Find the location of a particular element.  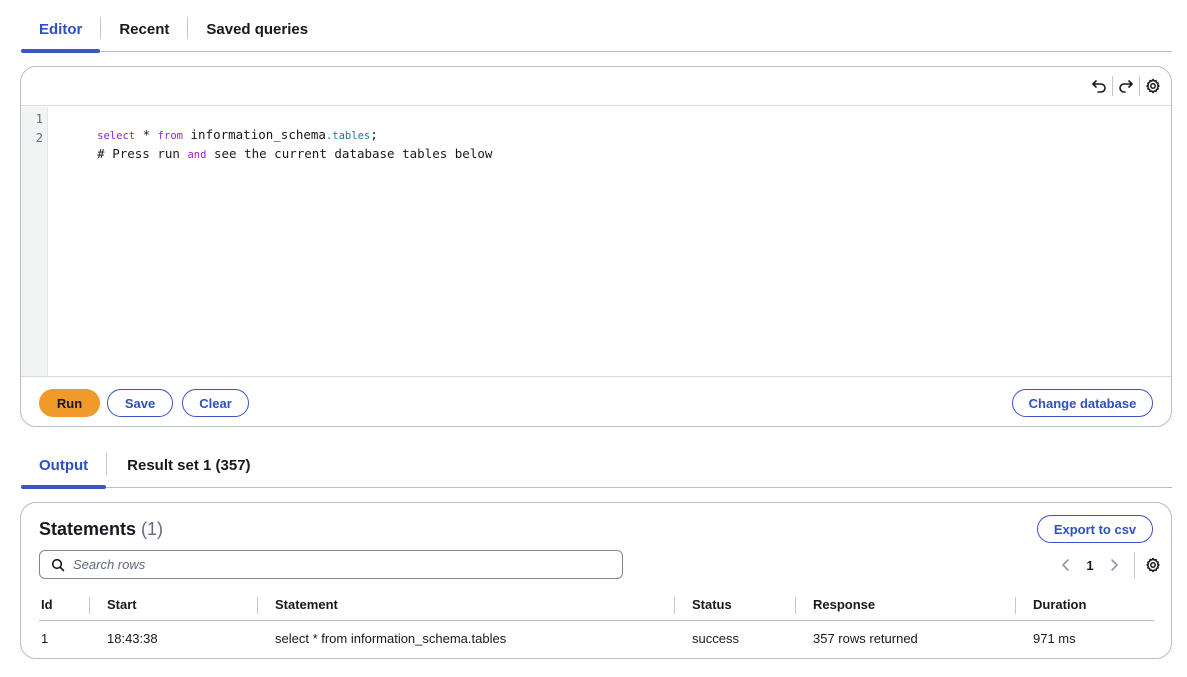

tab-recent: Recent is located at coordinates (144, 29).